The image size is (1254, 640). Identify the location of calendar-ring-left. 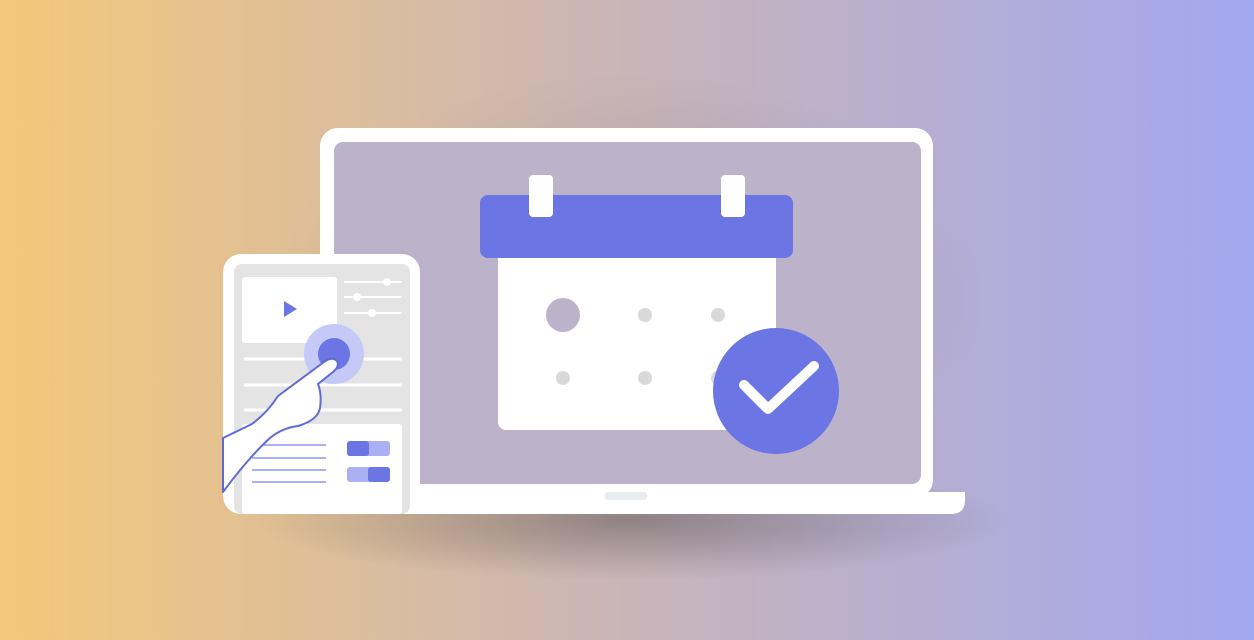
(541, 196).